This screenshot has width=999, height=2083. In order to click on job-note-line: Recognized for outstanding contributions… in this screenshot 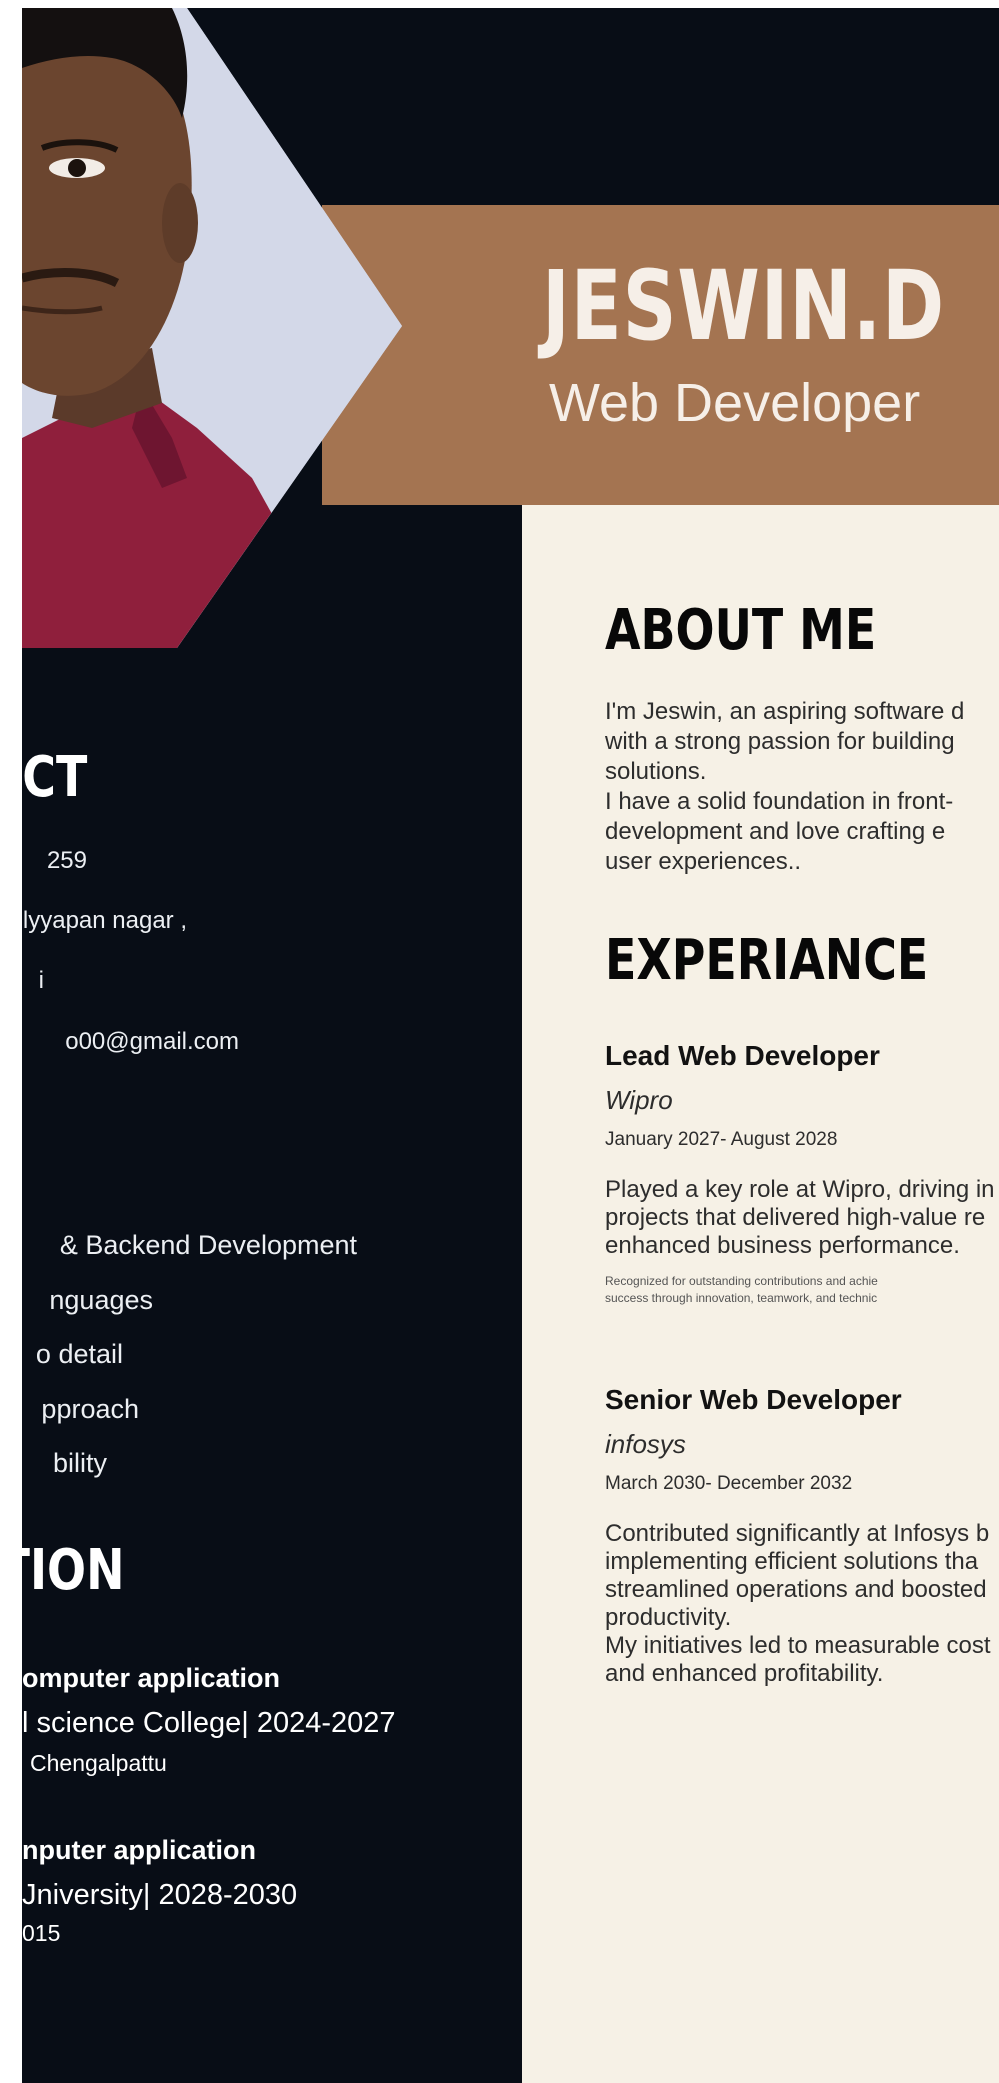, I will do `click(741, 1281)`.